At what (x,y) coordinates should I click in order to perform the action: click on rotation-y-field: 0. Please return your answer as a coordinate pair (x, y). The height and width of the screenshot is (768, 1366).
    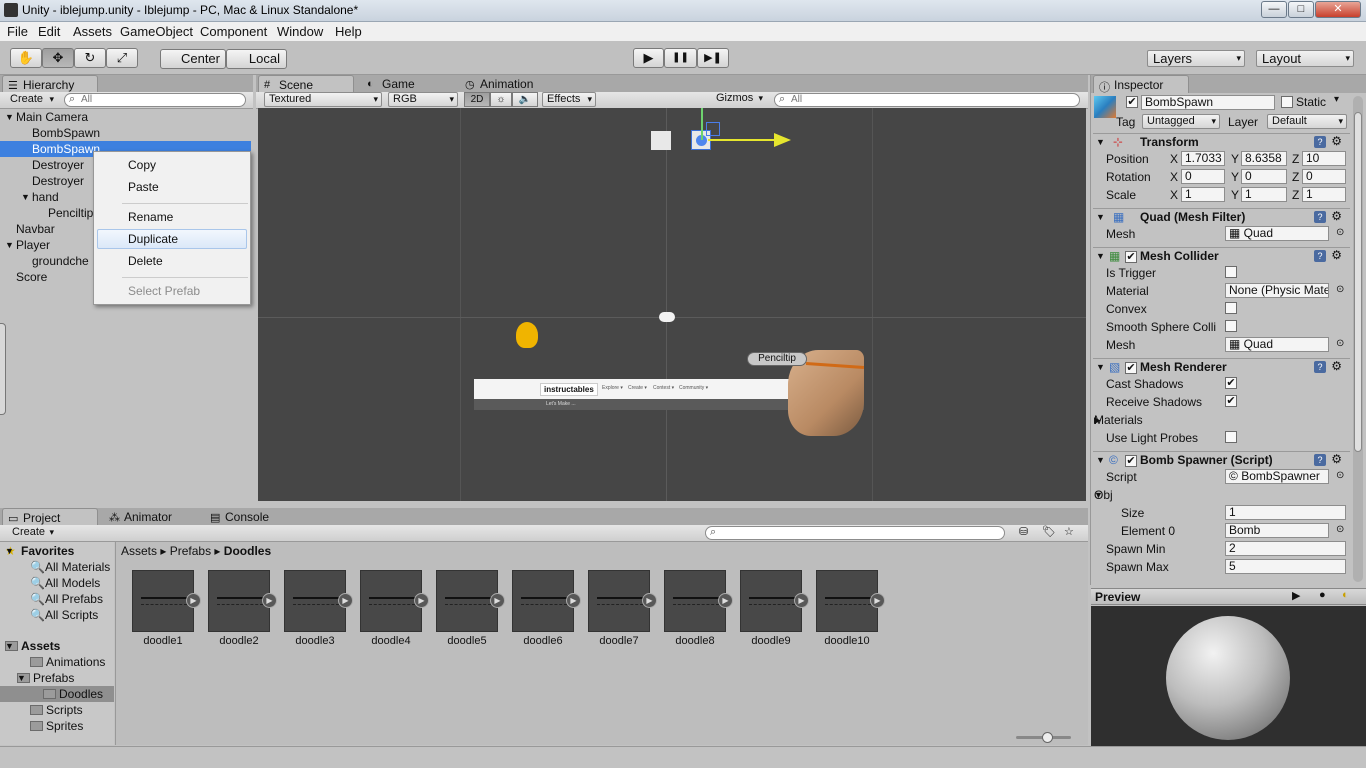
    Looking at the image, I should click on (1264, 176).